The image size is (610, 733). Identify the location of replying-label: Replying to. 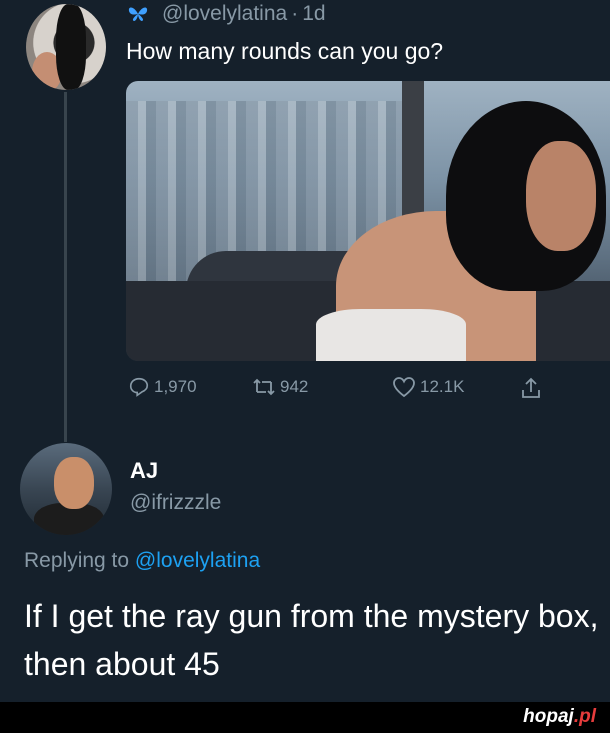
(77, 560).